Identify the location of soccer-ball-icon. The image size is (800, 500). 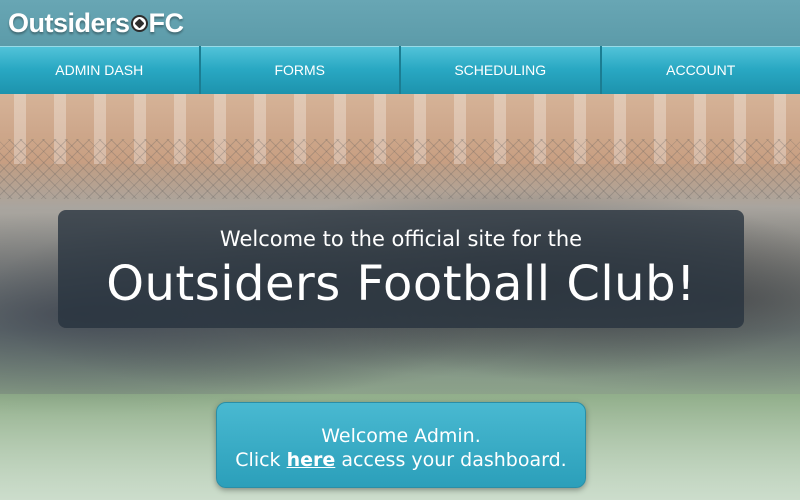
(139, 23).